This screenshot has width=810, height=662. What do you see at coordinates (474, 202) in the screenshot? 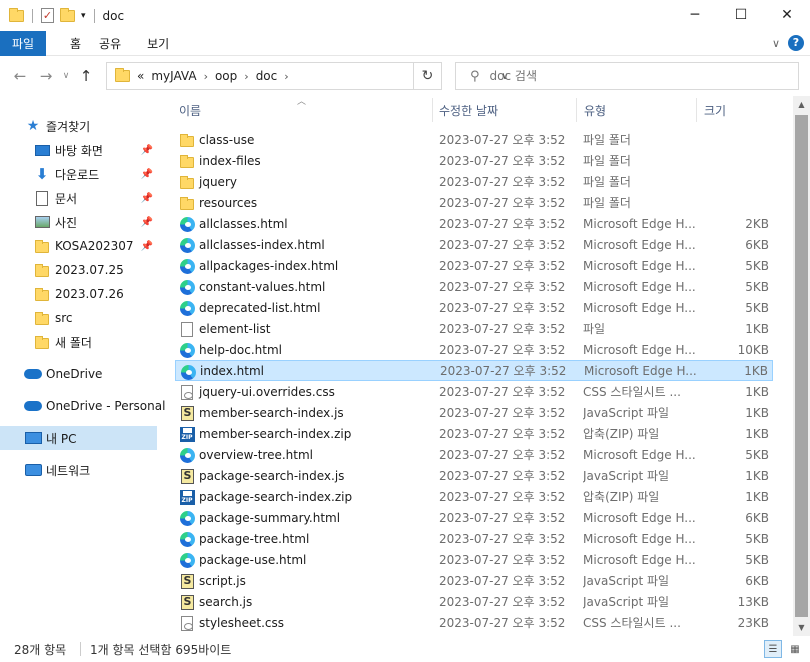
I see `file-row: resources 2023-07-27 오후 3:52 파일 폴더` at bounding box center [474, 202].